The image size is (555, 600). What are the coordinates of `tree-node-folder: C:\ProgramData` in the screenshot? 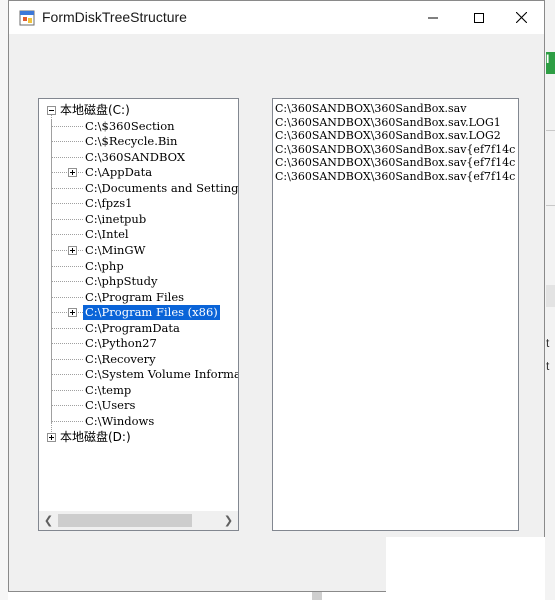 It's located at (132, 328).